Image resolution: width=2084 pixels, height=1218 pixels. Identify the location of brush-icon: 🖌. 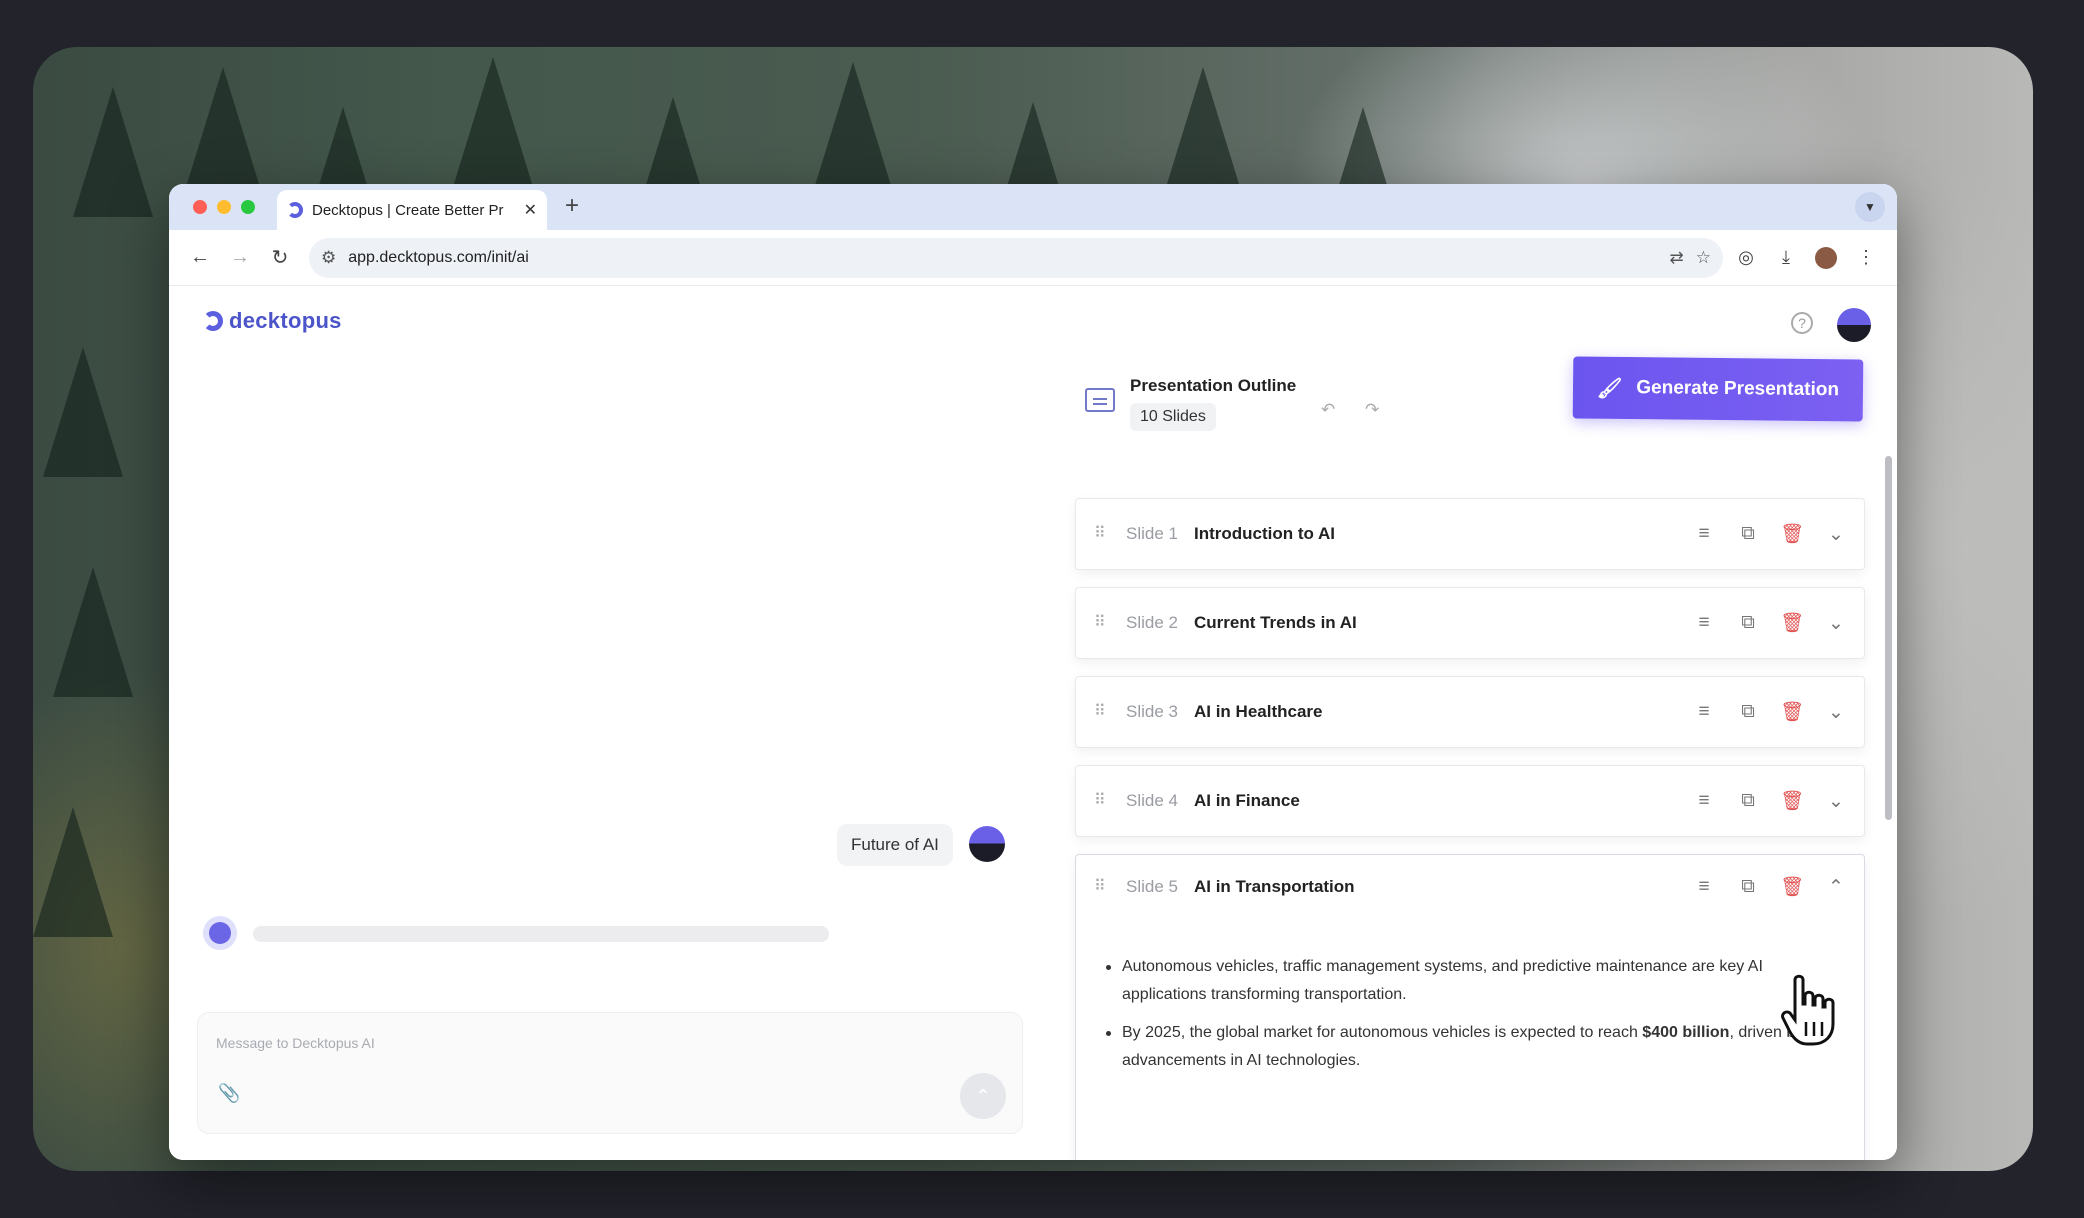
(1609, 388).